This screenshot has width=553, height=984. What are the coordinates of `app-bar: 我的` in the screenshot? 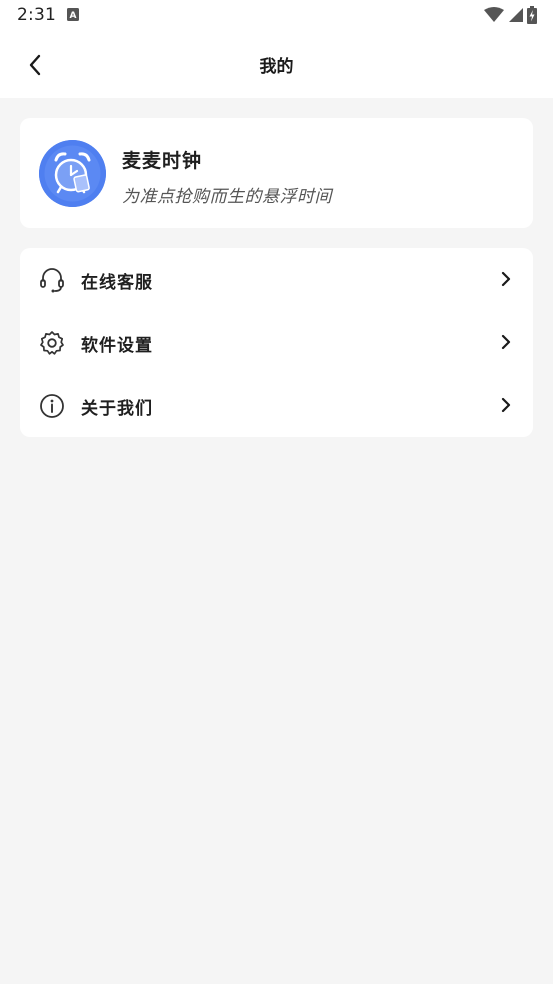 It's located at (276, 64).